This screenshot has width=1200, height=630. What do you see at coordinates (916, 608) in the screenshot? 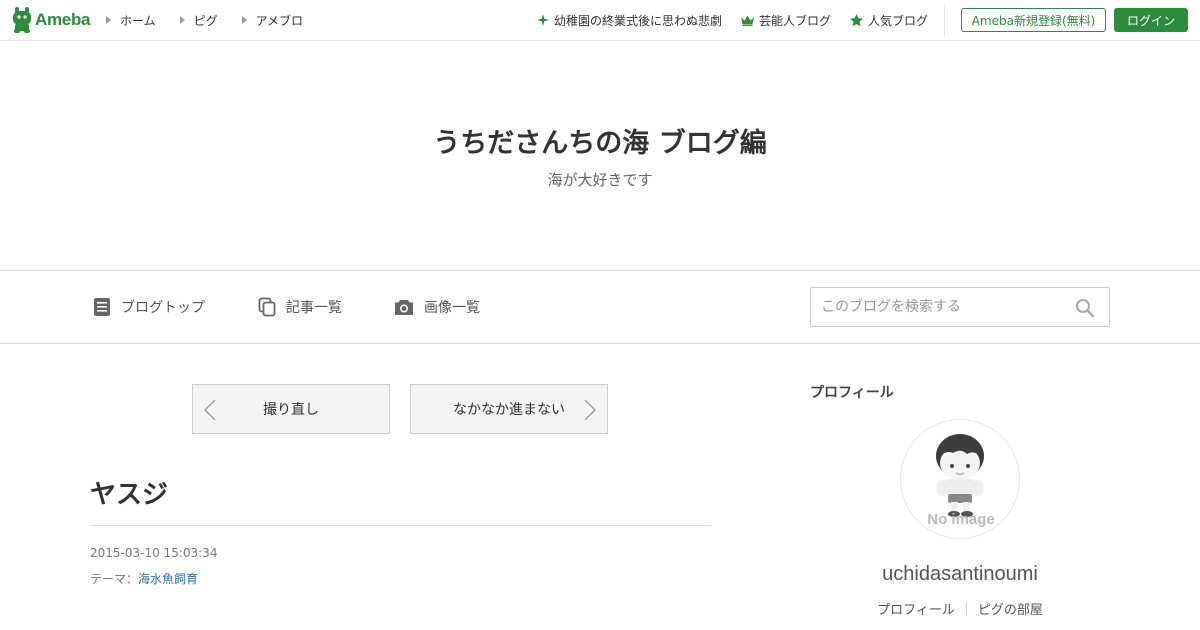
I see `profile-link: プロフィール` at bounding box center [916, 608].